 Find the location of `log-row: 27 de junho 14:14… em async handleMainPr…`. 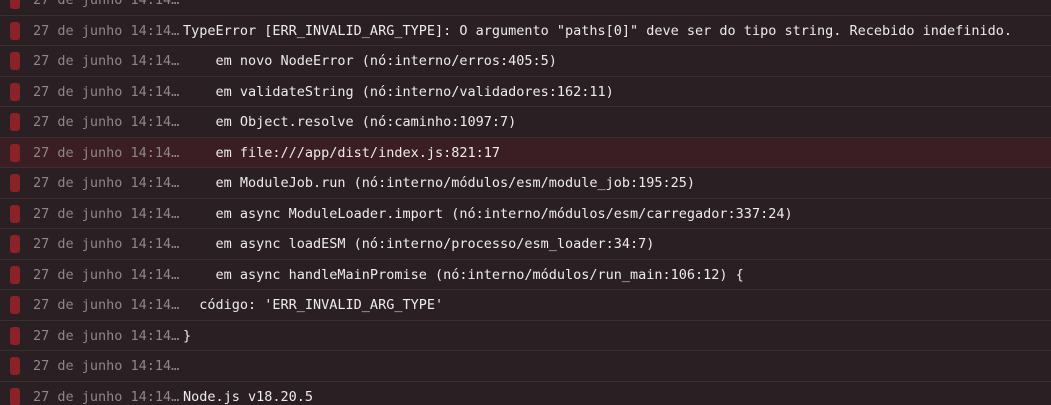

log-row: 27 de junho 14:14… em async handleMainPr… is located at coordinates (525, 274).